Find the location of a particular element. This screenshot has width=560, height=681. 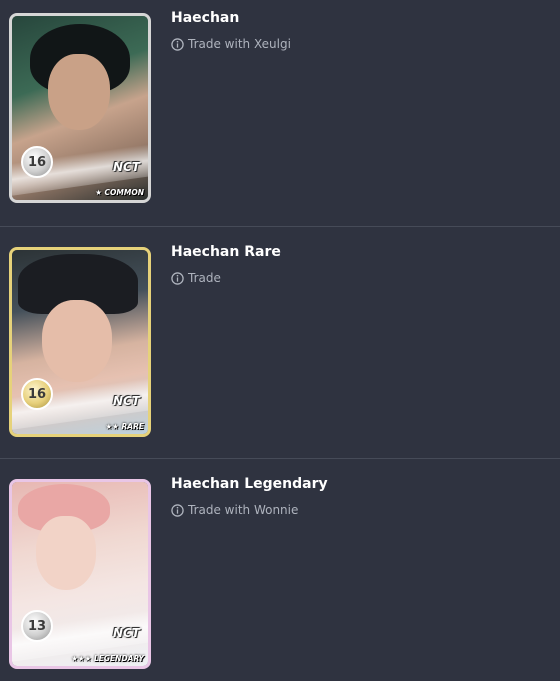

card-title: Haechan Legendary is located at coordinates (249, 484).